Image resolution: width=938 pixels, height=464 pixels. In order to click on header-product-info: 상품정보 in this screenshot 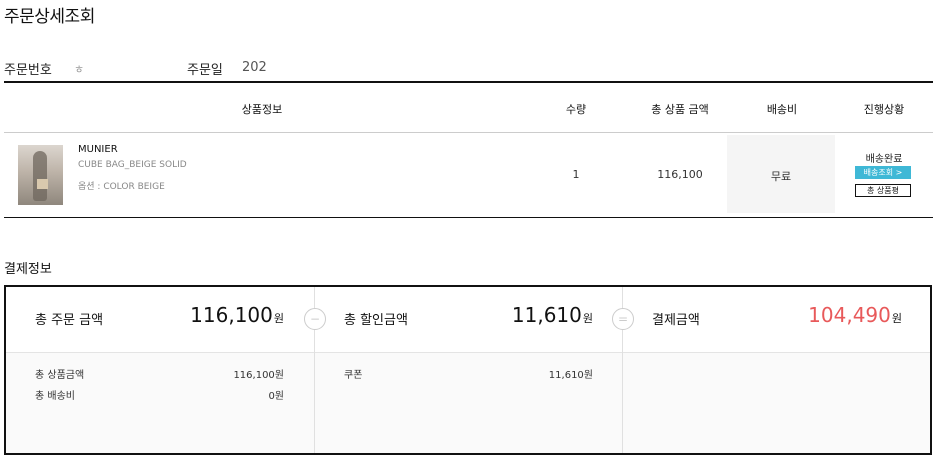, I will do `click(262, 109)`.